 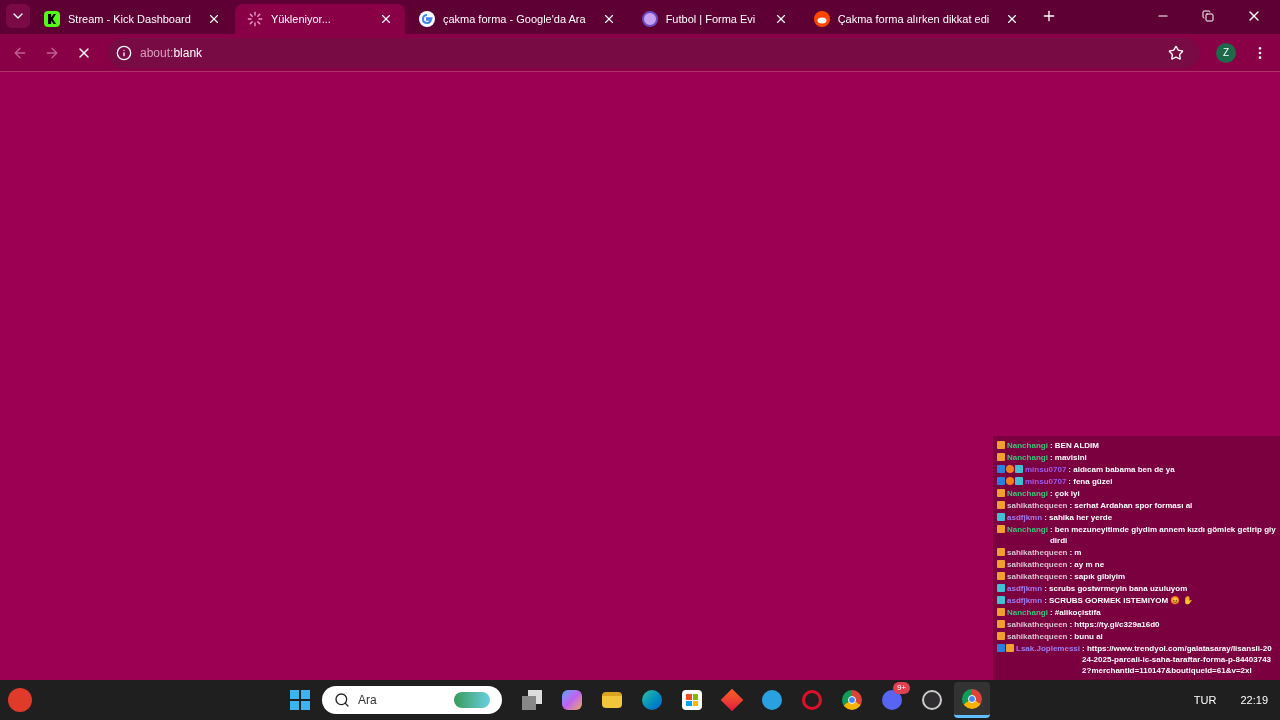 I want to click on chat-message: : https://www.trendyol.com/galatasaray/lisansli-2024-2025-parcali-ic-saha-taraftar-forma-p-844037432?merchantId=110147&boutiqueId=61&v=2xl, so click(x=1177, y=659).